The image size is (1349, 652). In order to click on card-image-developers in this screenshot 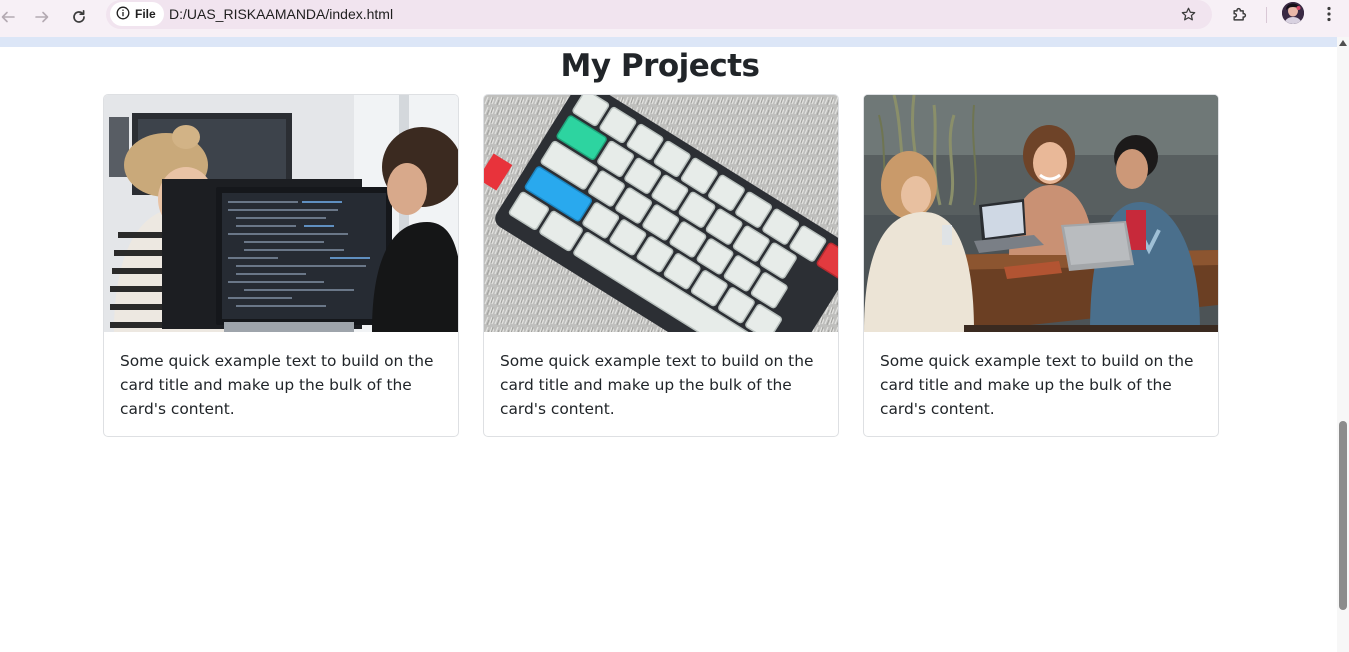, I will do `click(281, 213)`.